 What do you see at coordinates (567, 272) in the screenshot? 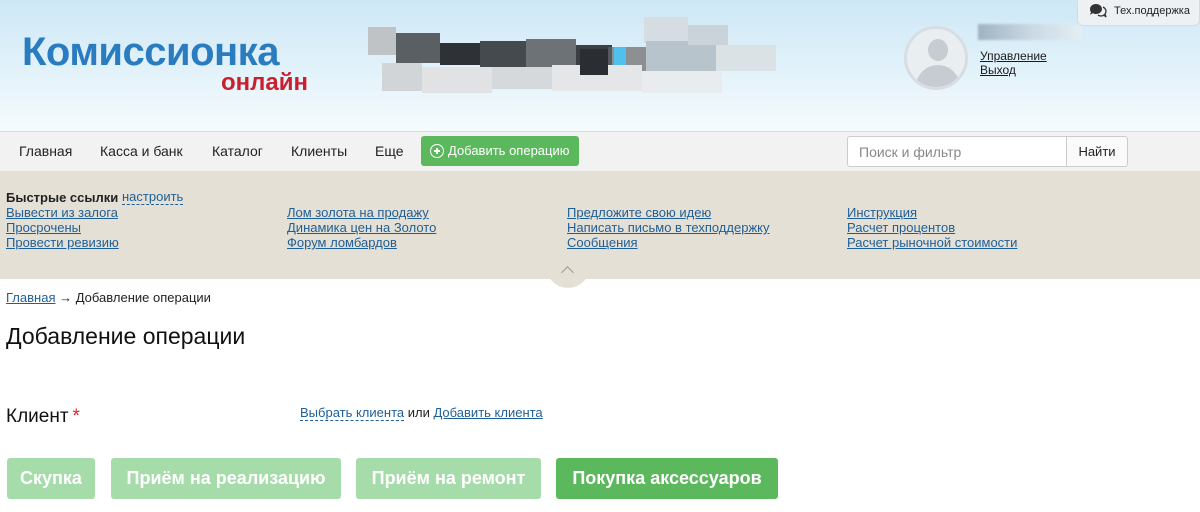
I see `chevron-up-icon` at bounding box center [567, 272].